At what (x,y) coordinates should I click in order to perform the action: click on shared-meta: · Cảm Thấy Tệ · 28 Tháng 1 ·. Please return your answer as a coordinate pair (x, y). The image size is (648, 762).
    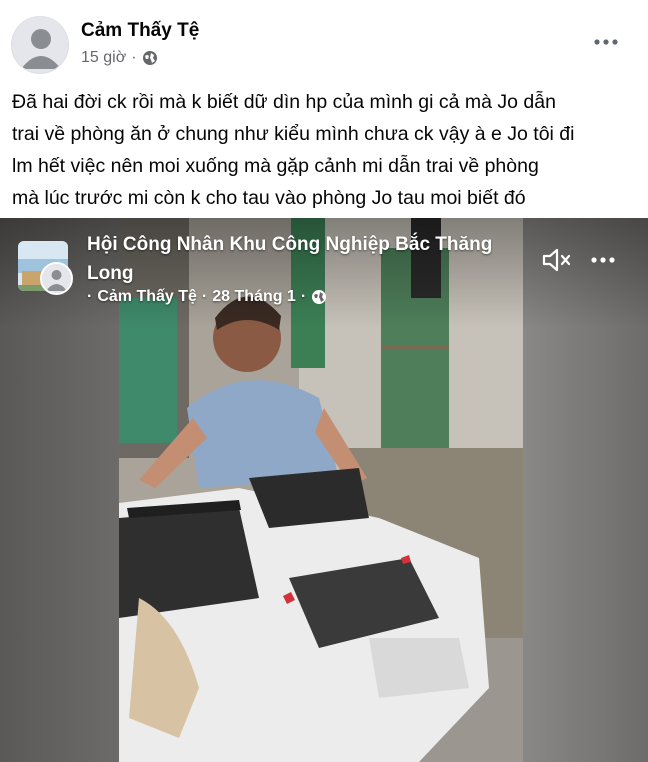
    Looking at the image, I should click on (207, 297).